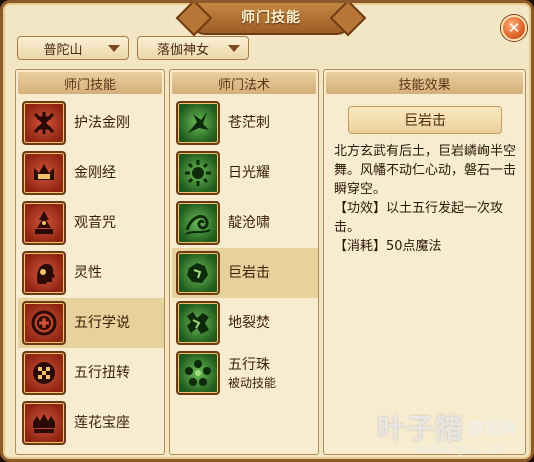  What do you see at coordinates (249, 173) in the screenshot?
I see `spell-label: 日光耀` at bounding box center [249, 173].